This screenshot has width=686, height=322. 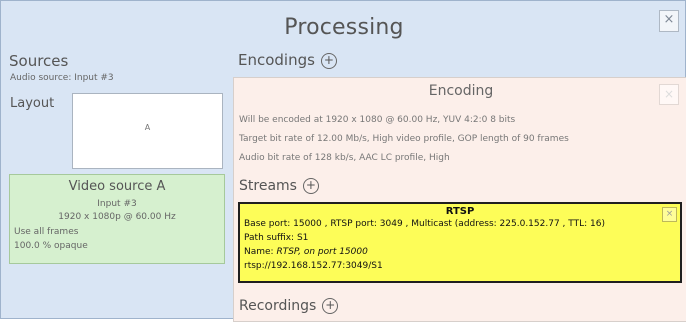 What do you see at coordinates (276, 238) in the screenshot?
I see `rtsp-path-suffix: Path suffix: S1` at bounding box center [276, 238].